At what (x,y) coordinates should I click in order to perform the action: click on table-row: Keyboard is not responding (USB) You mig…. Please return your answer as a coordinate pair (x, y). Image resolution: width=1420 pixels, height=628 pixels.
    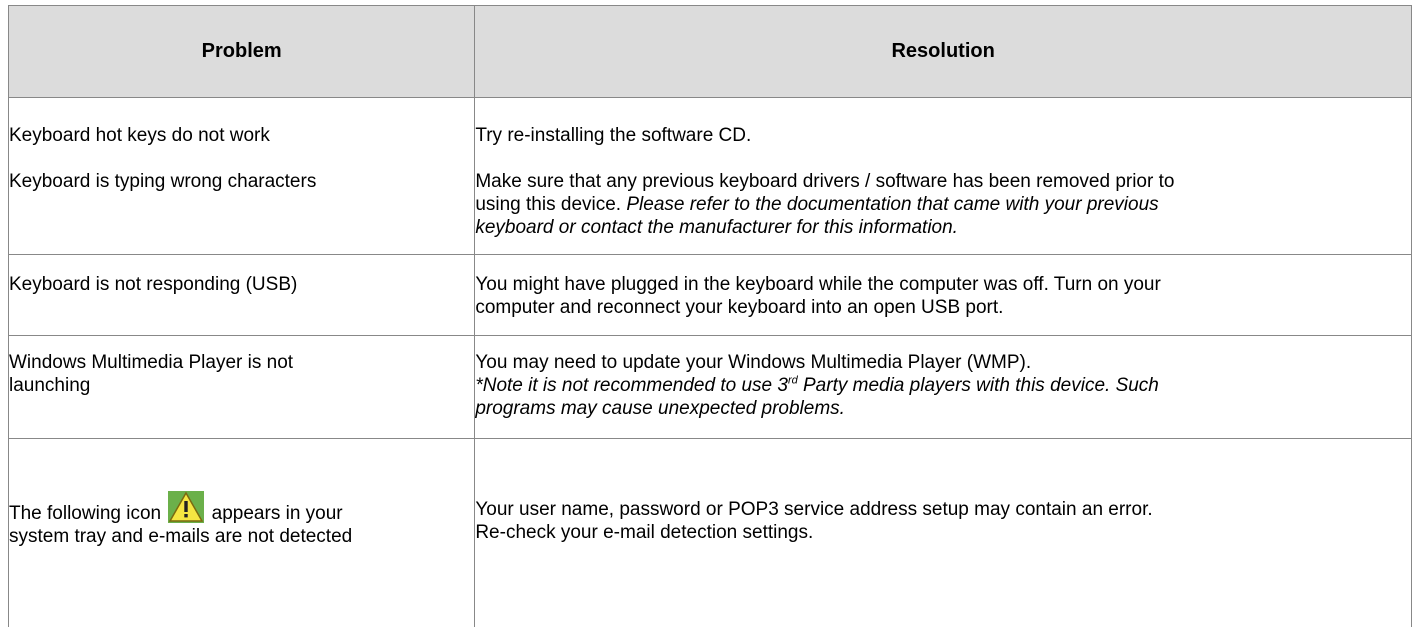
    Looking at the image, I should click on (709, 295).